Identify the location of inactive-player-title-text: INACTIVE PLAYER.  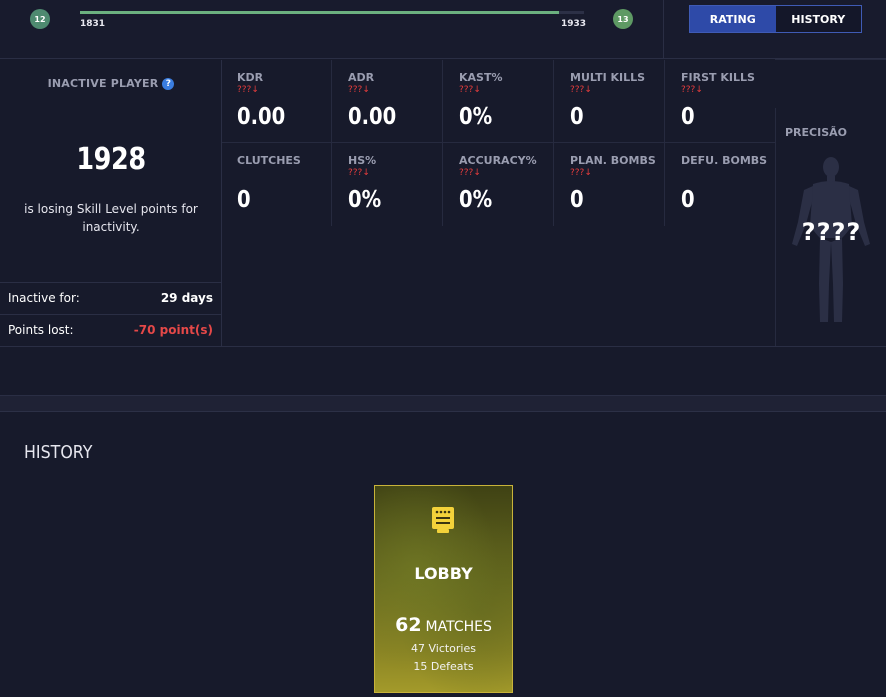
(103, 83).